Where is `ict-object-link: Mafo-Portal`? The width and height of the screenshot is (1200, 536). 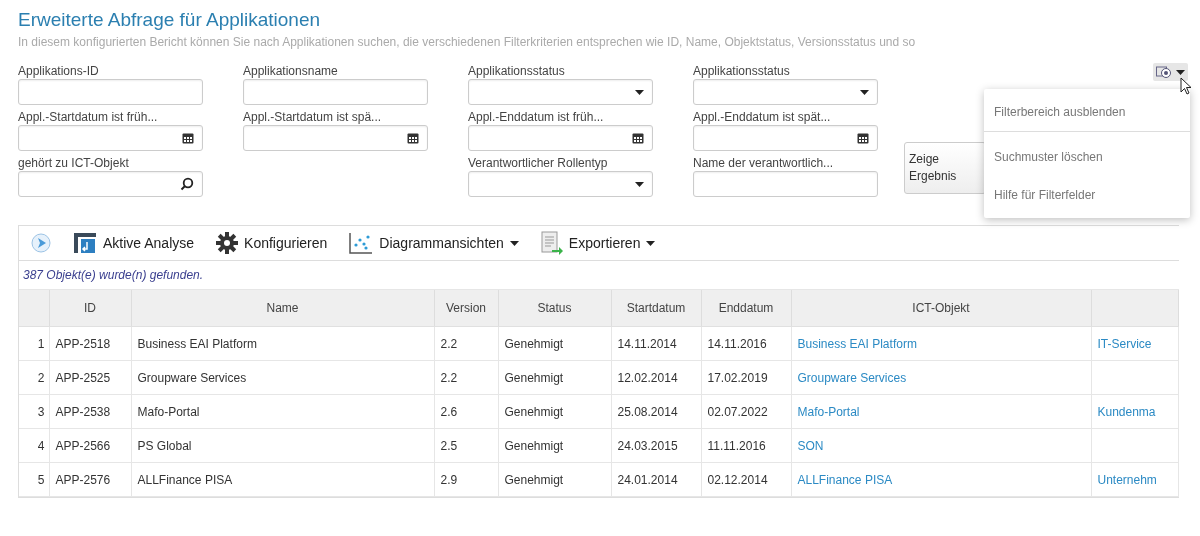
ict-object-link: Mafo-Portal is located at coordinates (941, 411).